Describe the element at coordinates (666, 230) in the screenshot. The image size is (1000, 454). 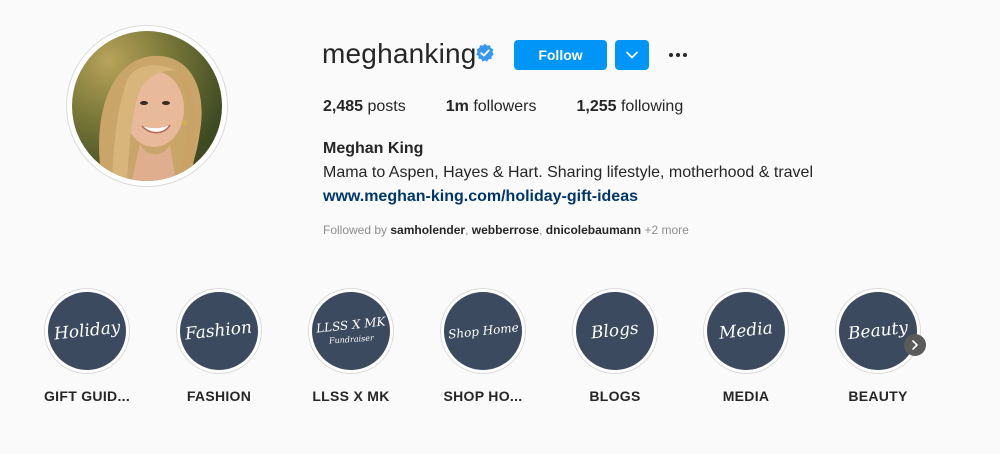
I see `followed-by-more: +2 more` at that location.